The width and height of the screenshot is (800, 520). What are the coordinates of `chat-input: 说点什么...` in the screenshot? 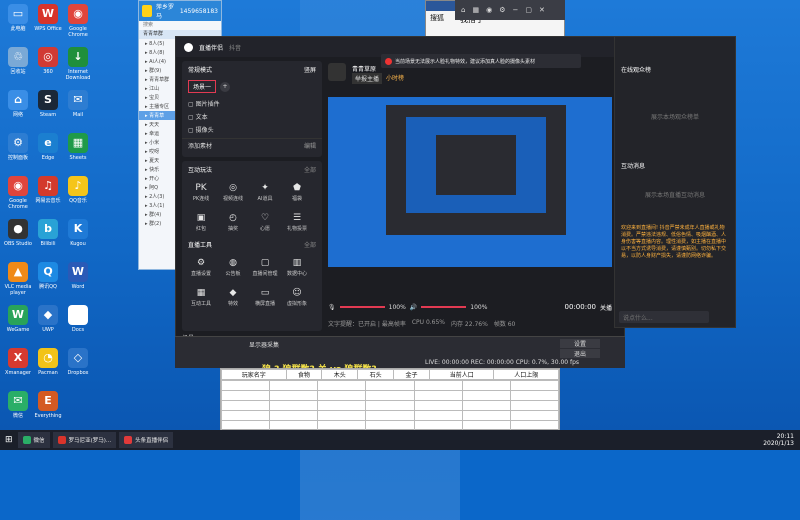 It's located at (664, 317).